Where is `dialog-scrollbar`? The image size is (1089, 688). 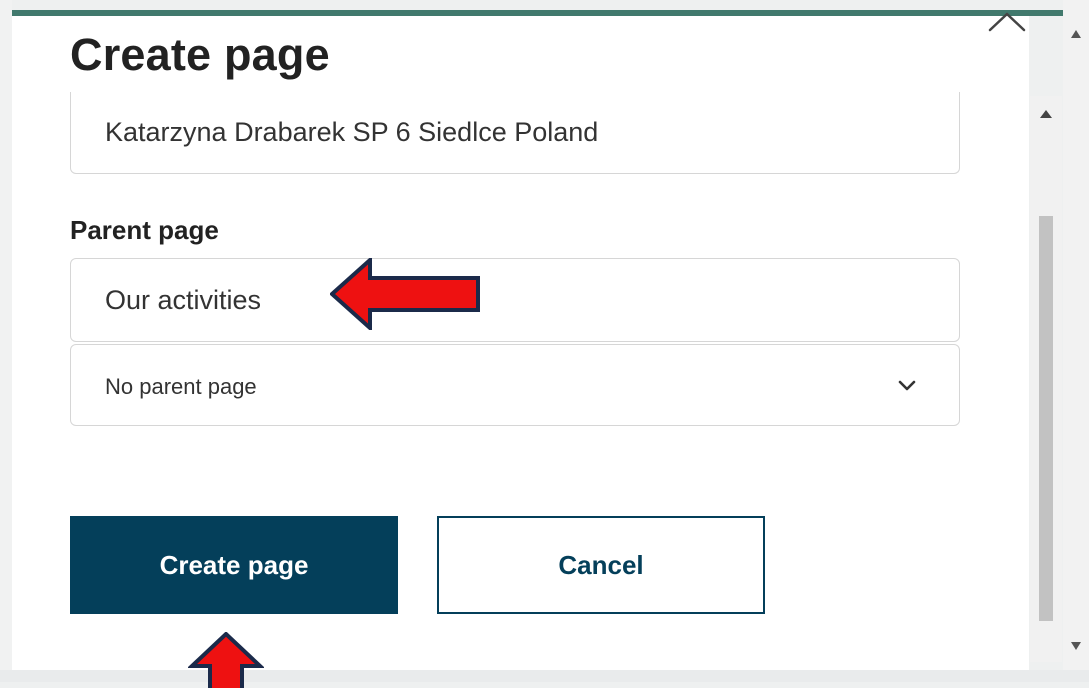
dialog-scrollbar is located at coordinates (1046, 379).